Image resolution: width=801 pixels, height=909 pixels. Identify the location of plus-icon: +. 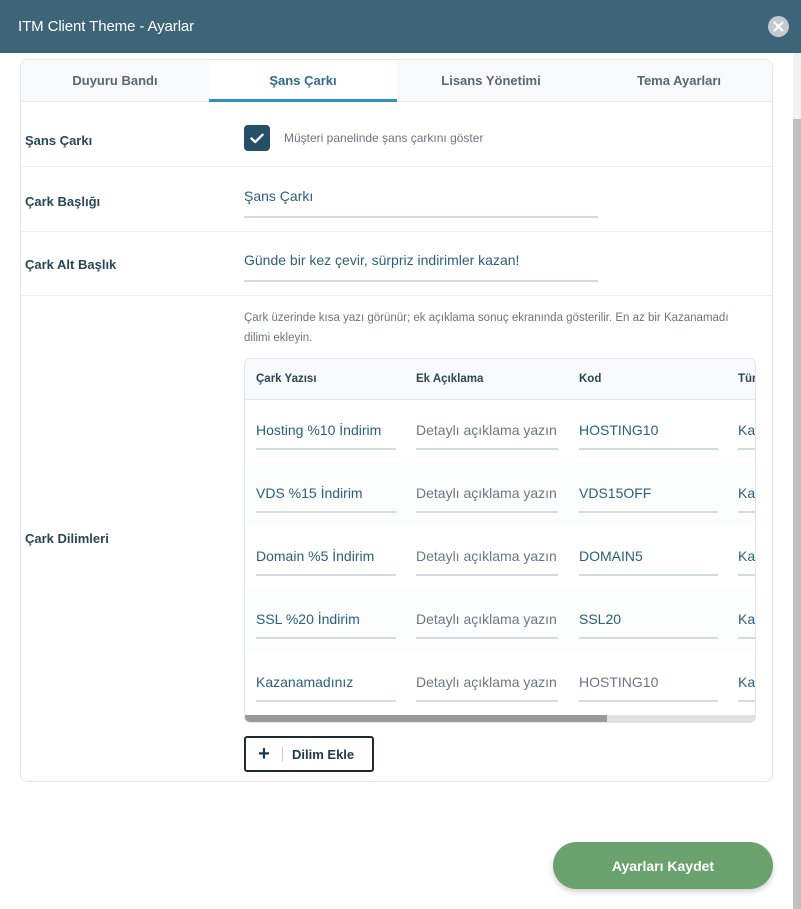
(264, 754).